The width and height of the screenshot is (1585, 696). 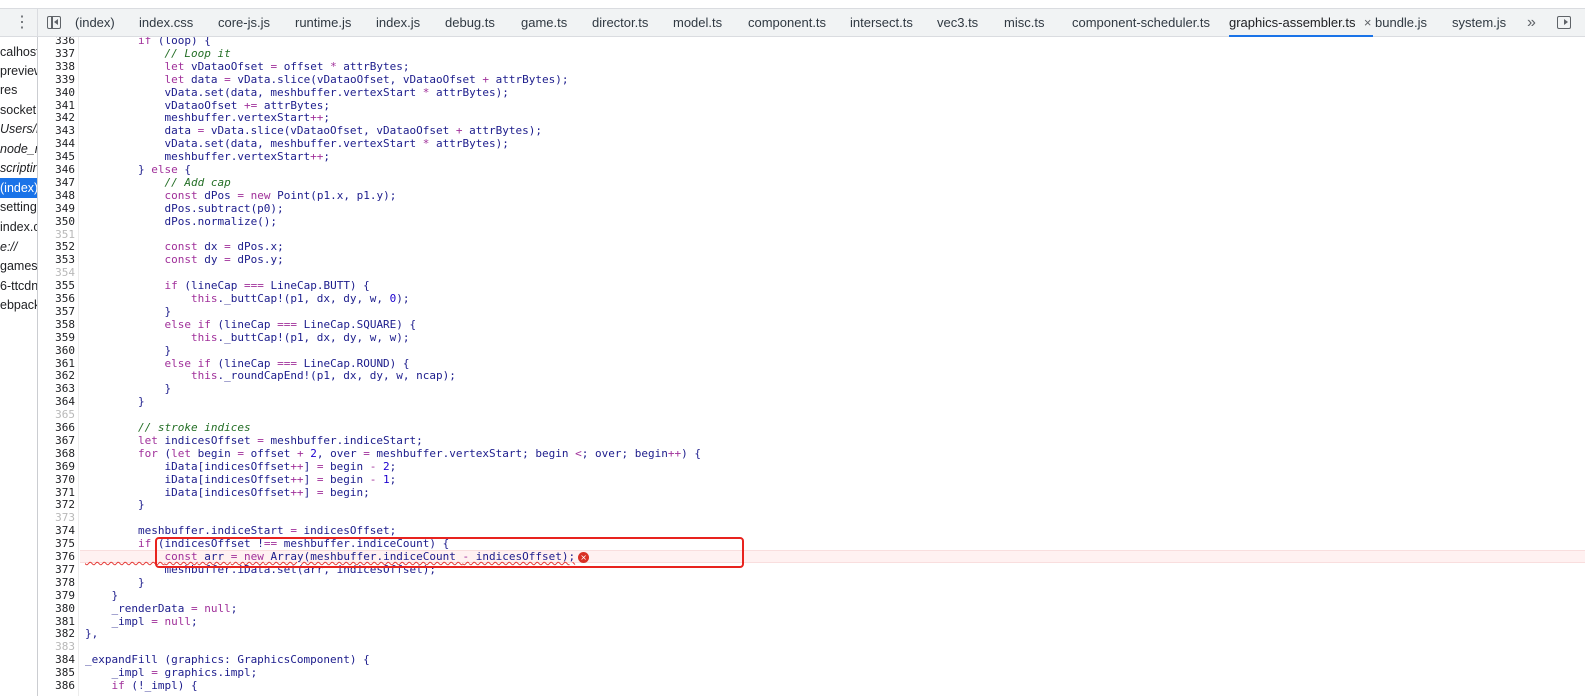 I want to click on line-number: 369, so click(x=57, y=467).